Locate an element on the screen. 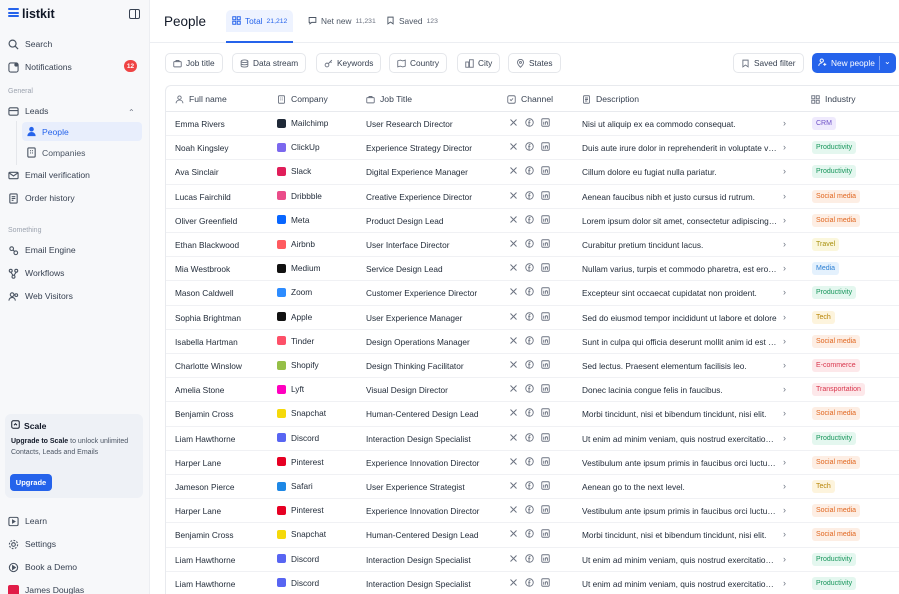 The image size is (899, 594). person-name: Ava Sinclair is located at coordinates (222, 172).